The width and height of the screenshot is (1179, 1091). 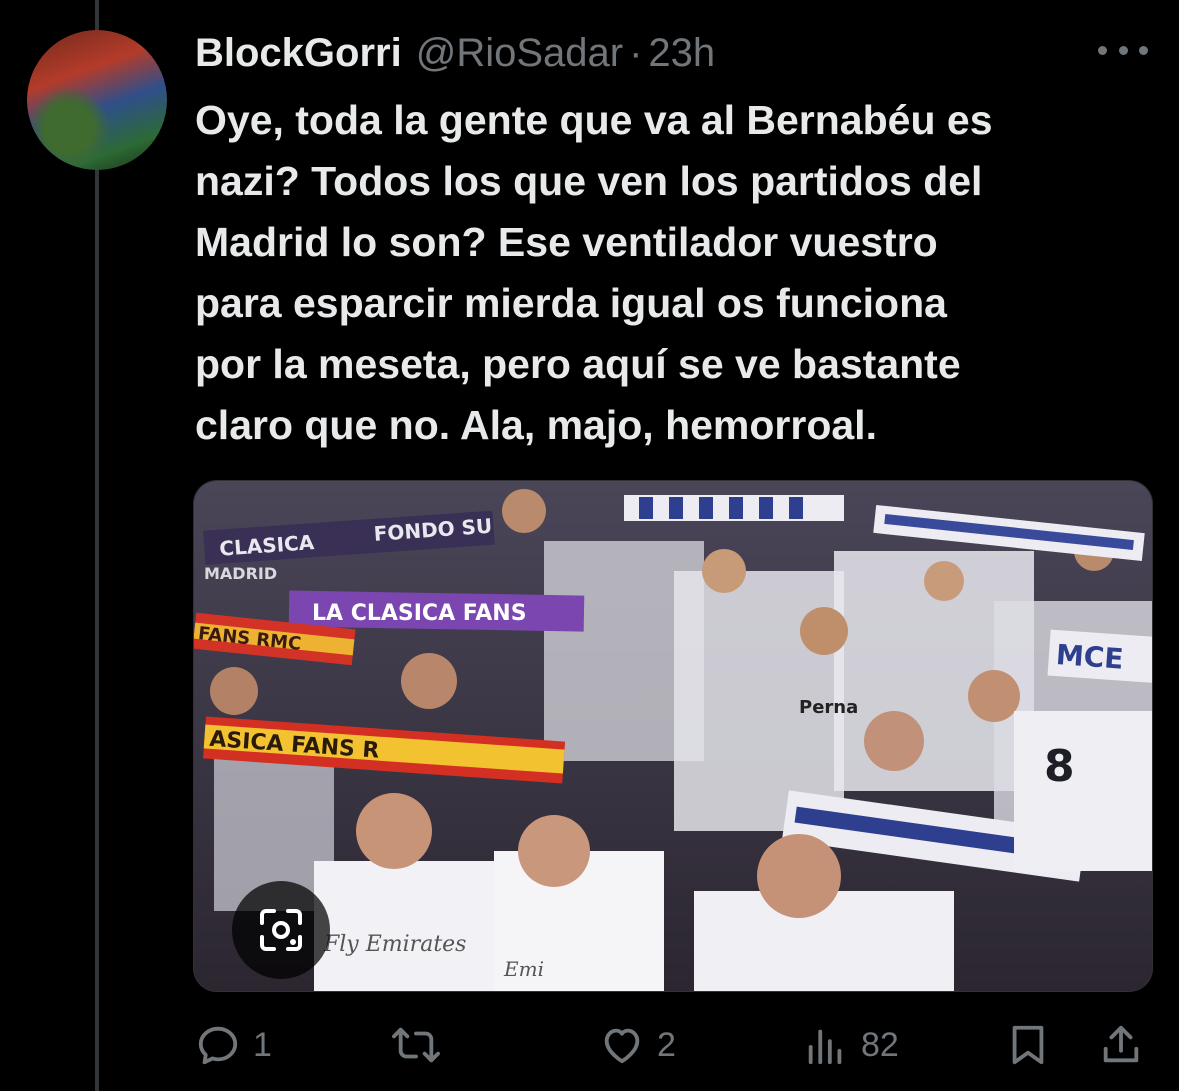 I want to click on shirt-sponsor: Fly Emirates, so click(x=394, y=944).